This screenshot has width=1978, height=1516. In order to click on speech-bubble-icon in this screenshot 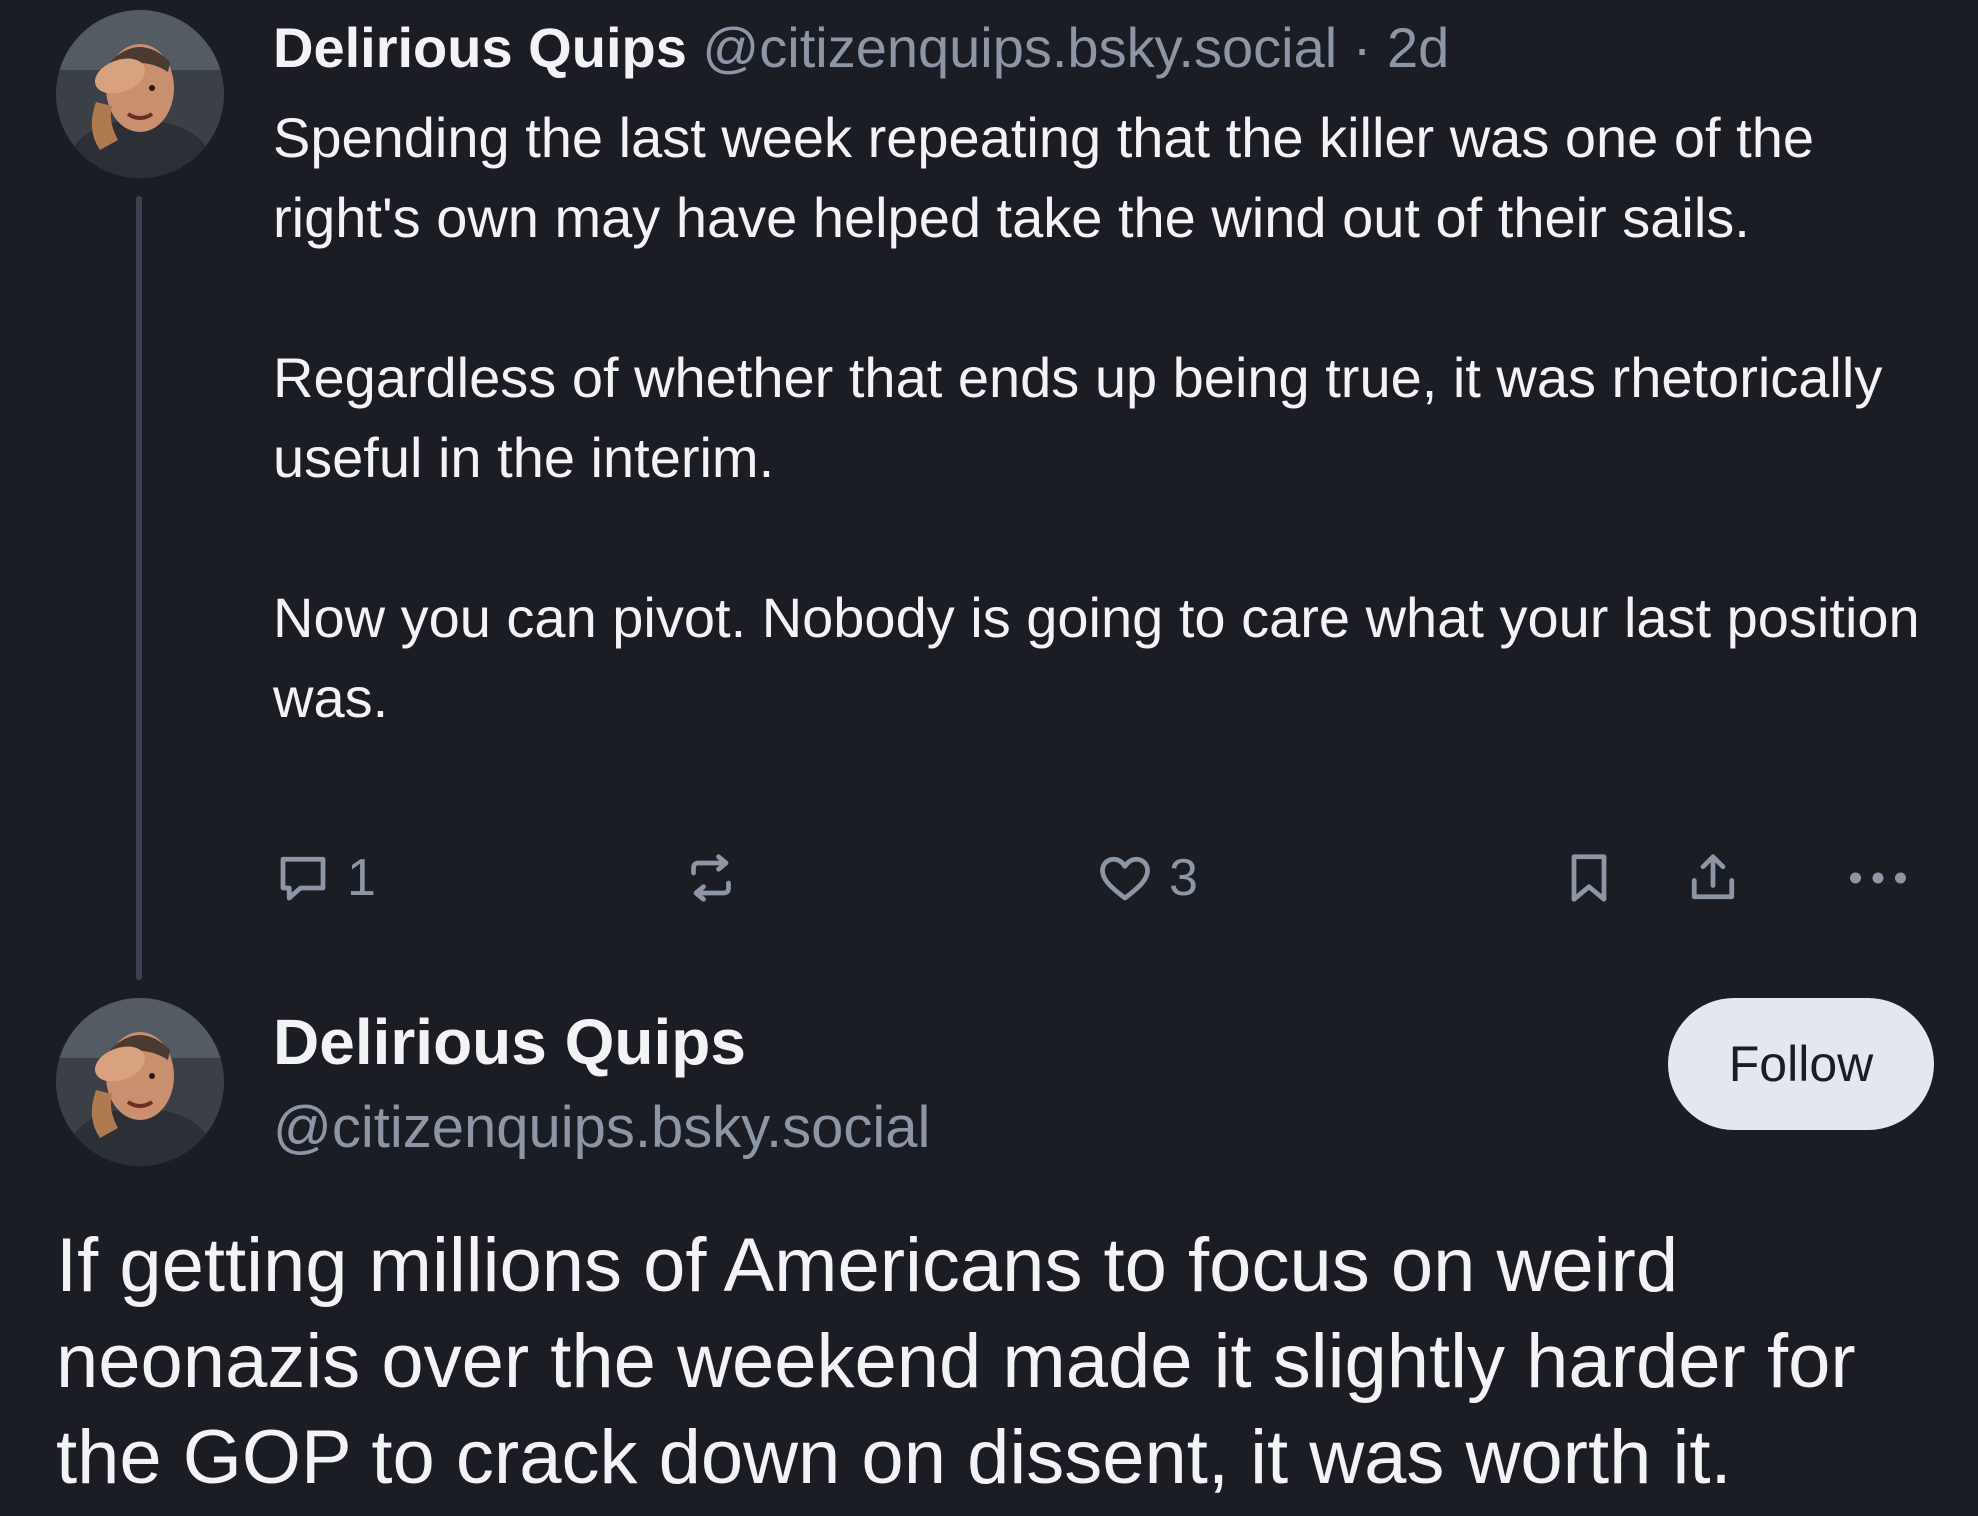, I will do `click(303, 878)`.